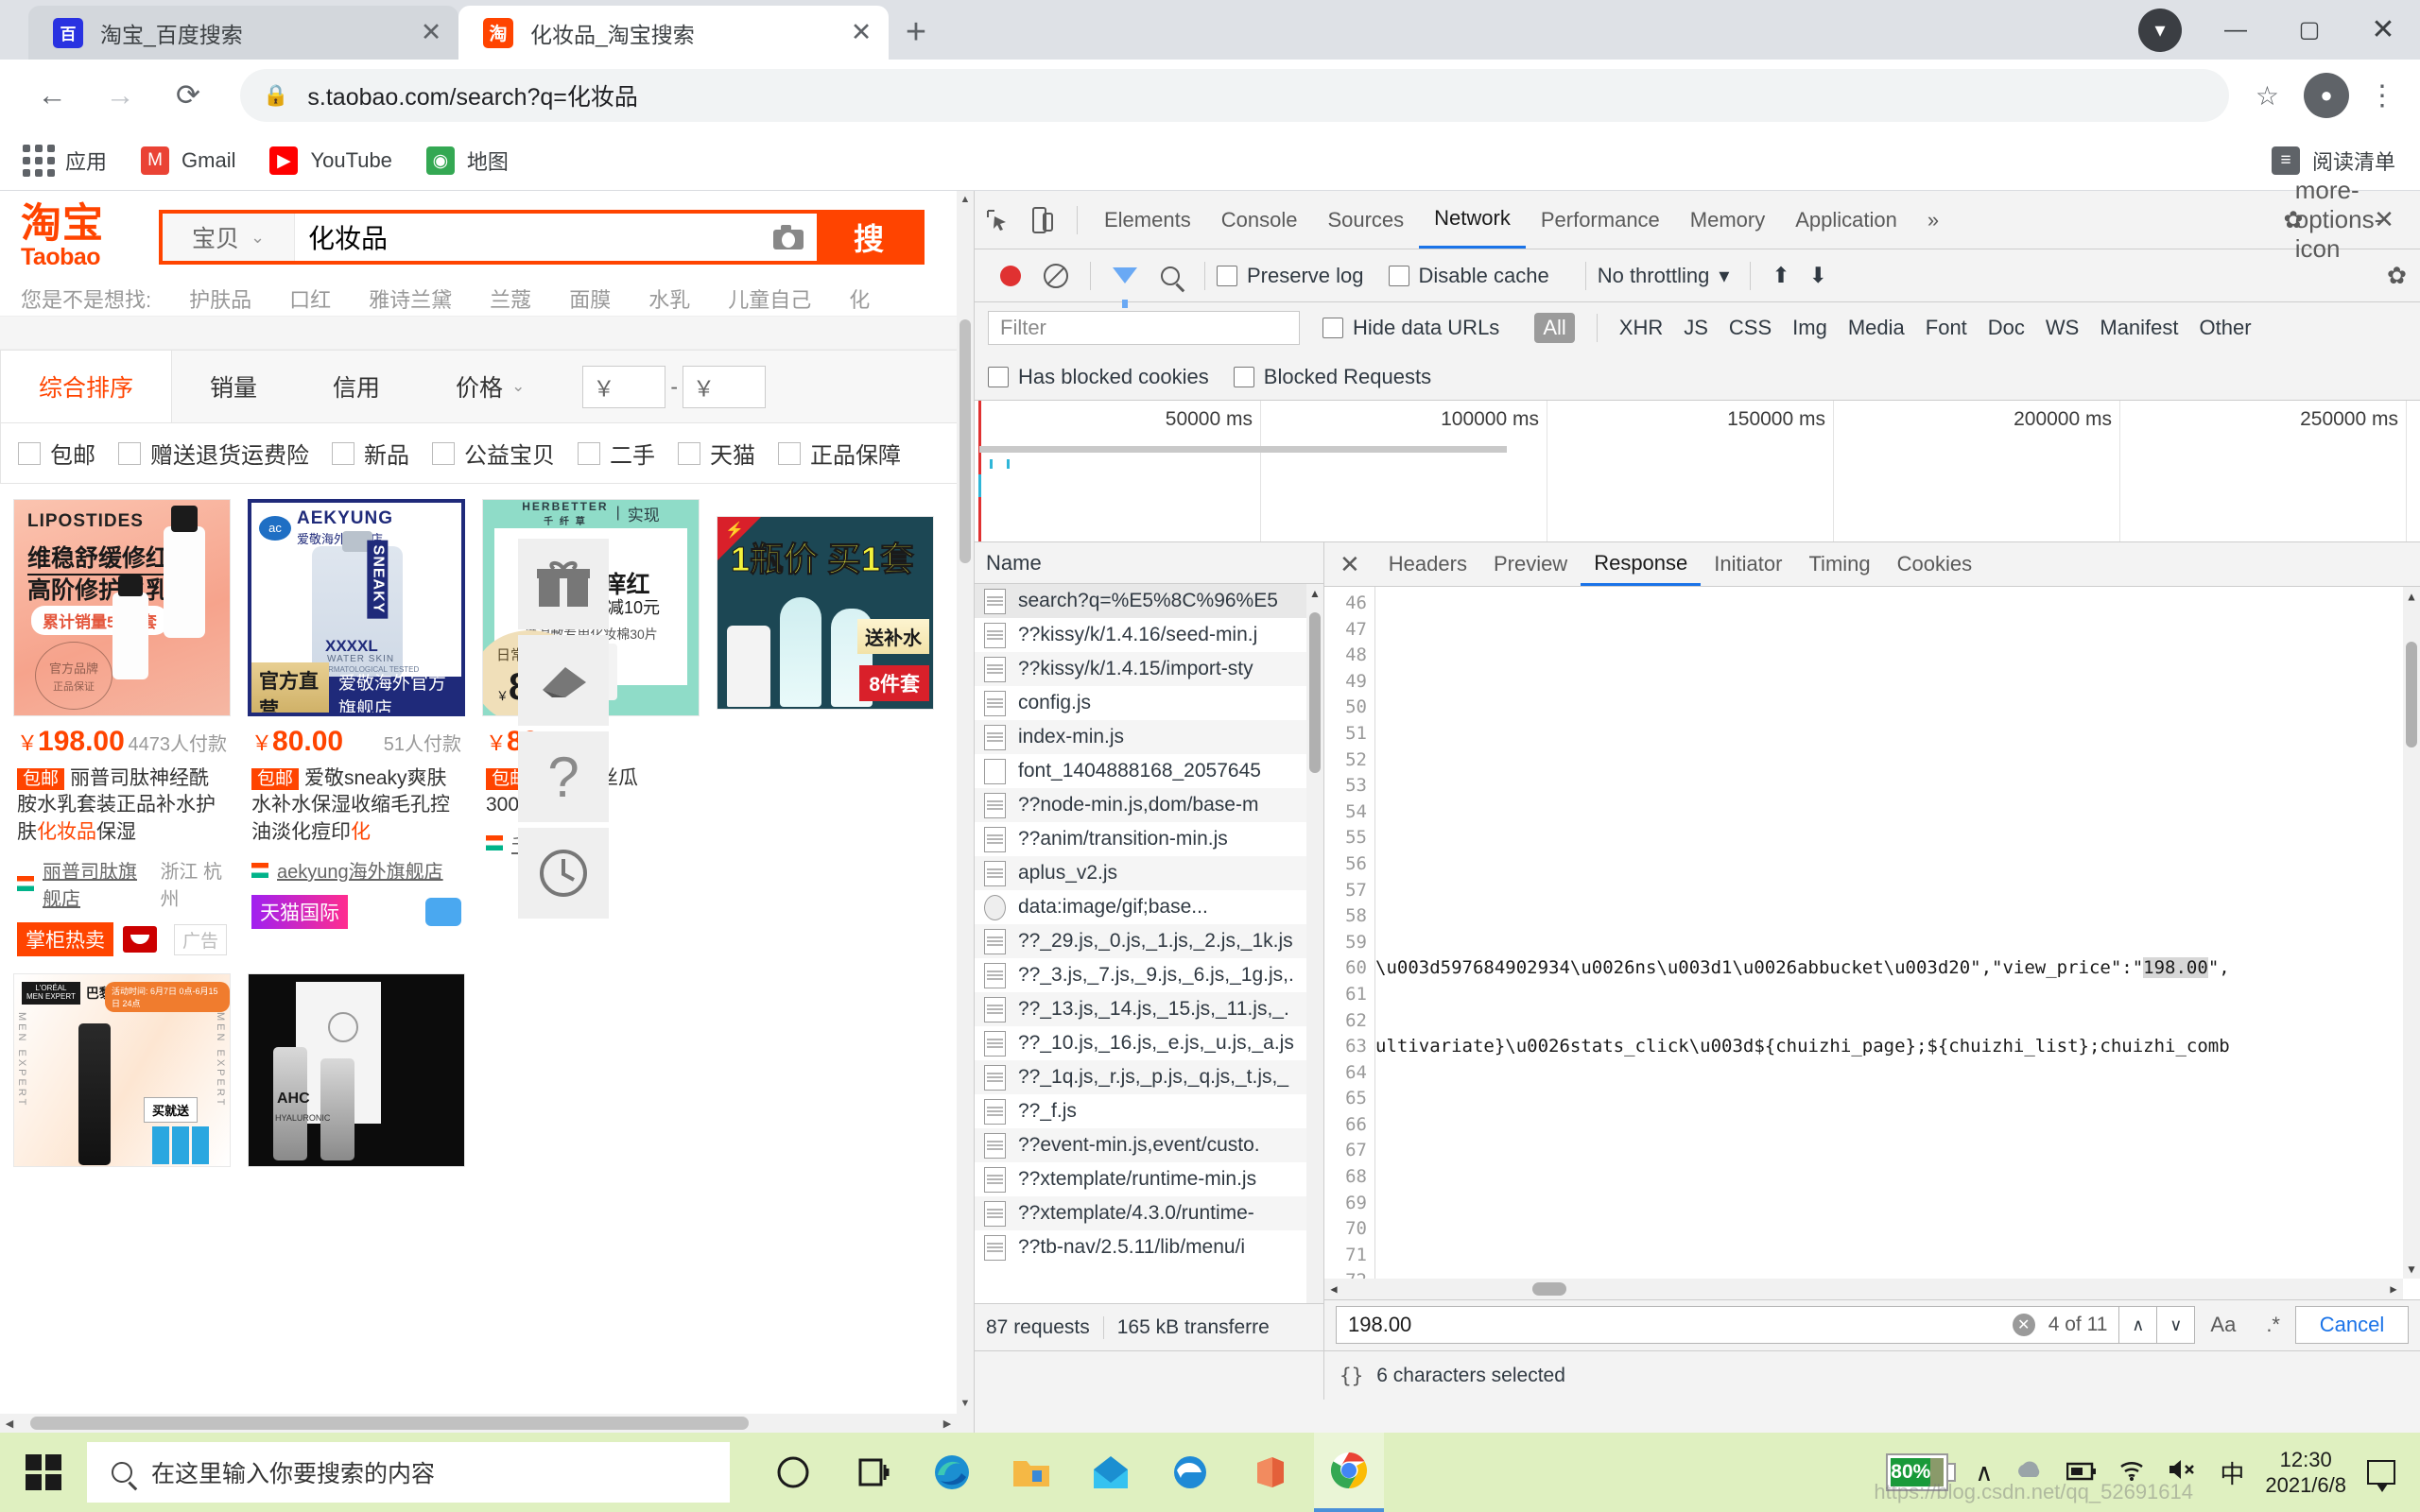 This screenshot has height=1512, width=2420. Describe the element at coordinates (213, 453) in the screenshot. I see `filter-return-insurance: 赠送退货运费险` at that location.